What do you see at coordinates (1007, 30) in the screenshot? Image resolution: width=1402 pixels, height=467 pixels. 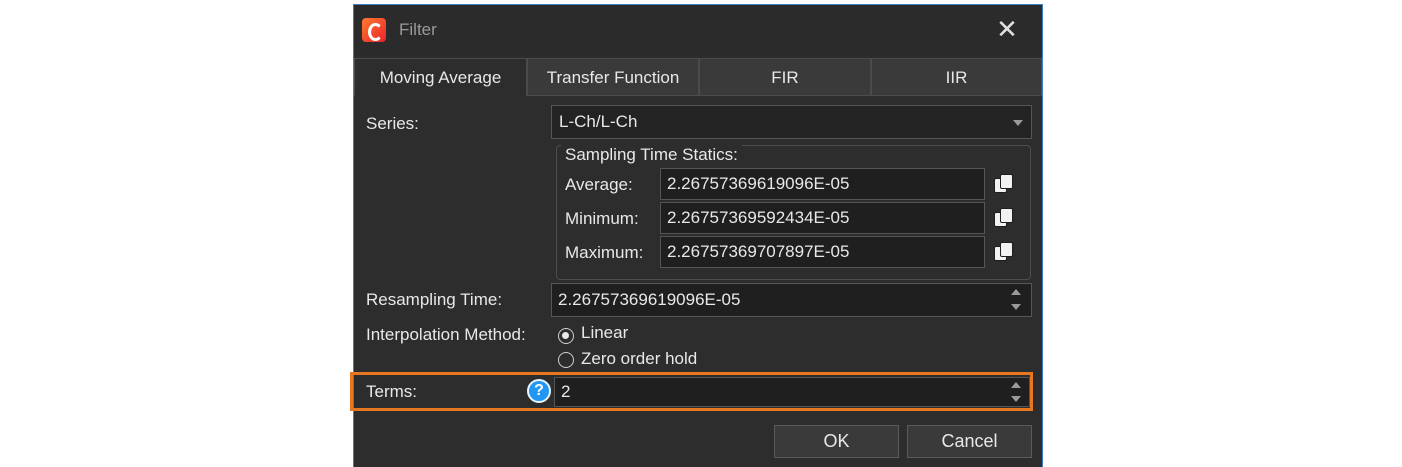 I see `close-icon: ✕` at bounding box center [1007, 30].